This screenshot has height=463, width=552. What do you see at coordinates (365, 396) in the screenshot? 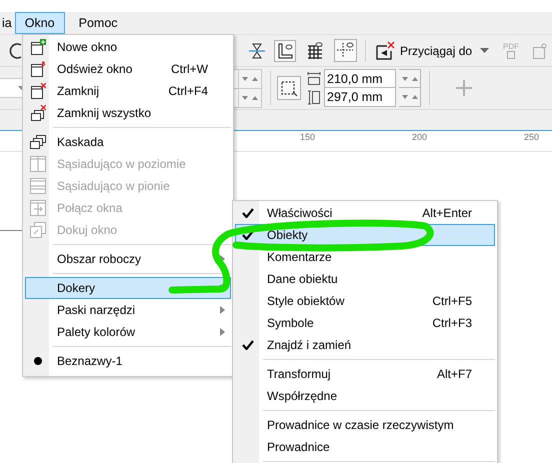
I see `menu-item: Współrzędne` at bounding box center [365, 396].